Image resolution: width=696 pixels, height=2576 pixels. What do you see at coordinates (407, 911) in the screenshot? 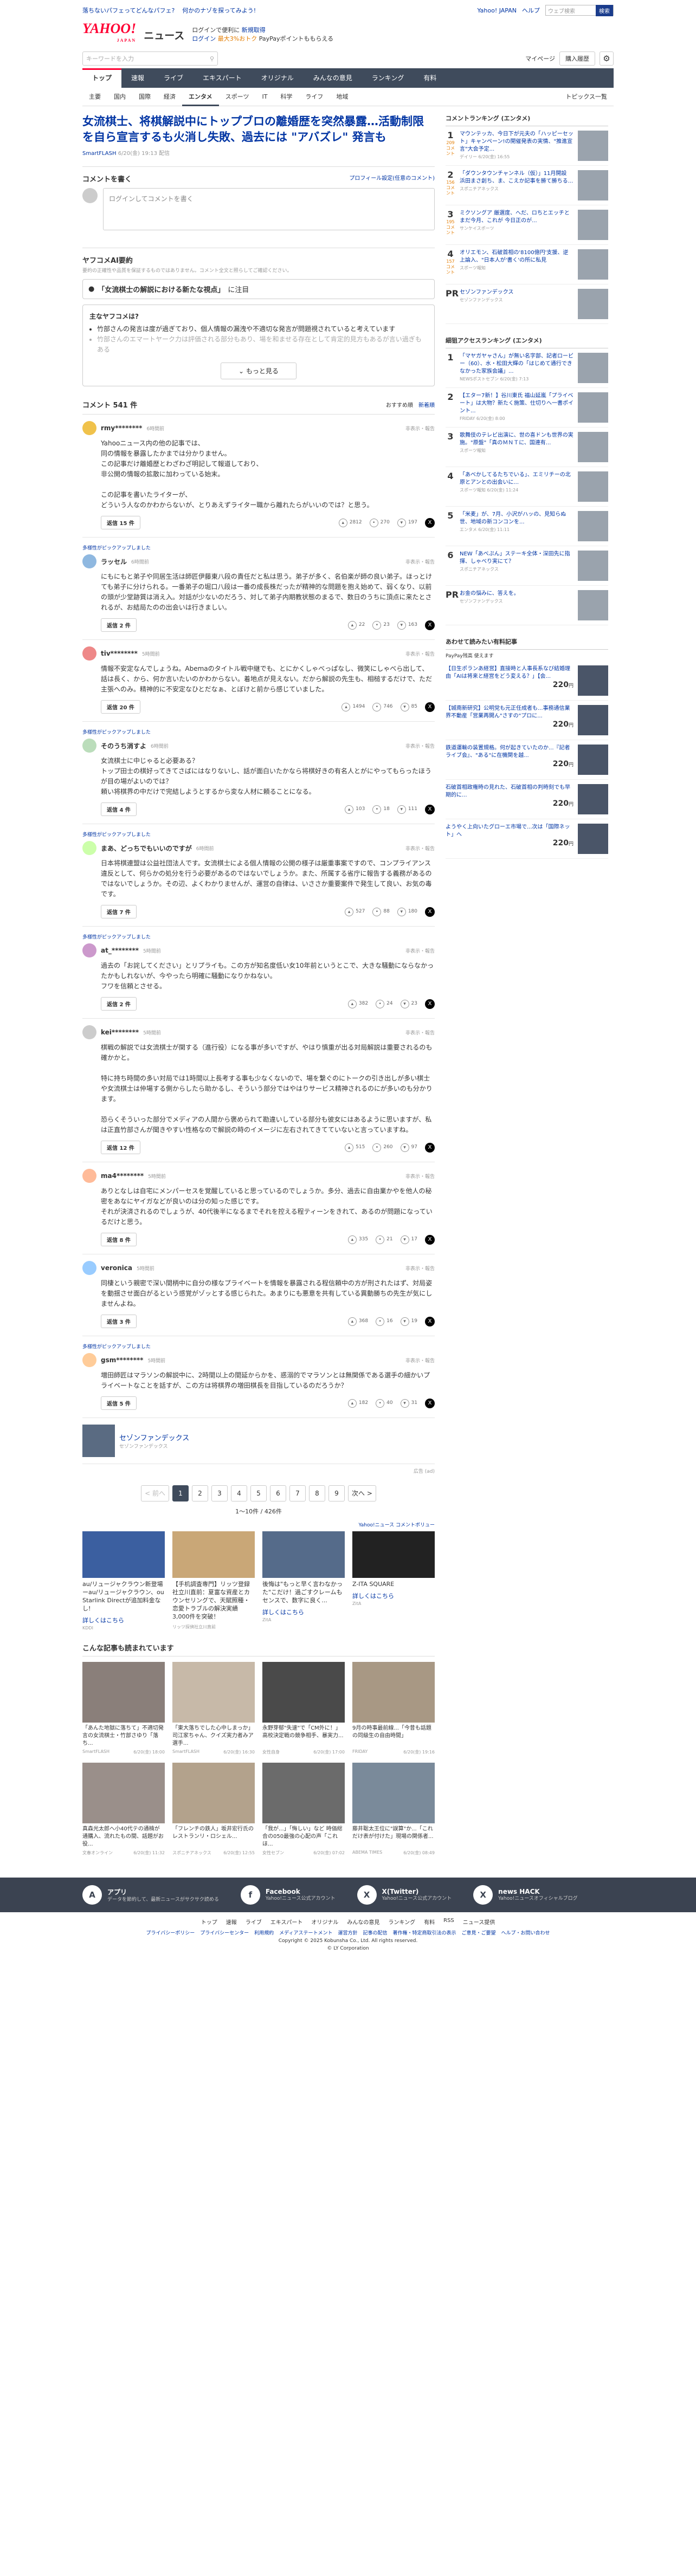
I see `dislike-button: ▾ 180` at bounding box center [407, 911].